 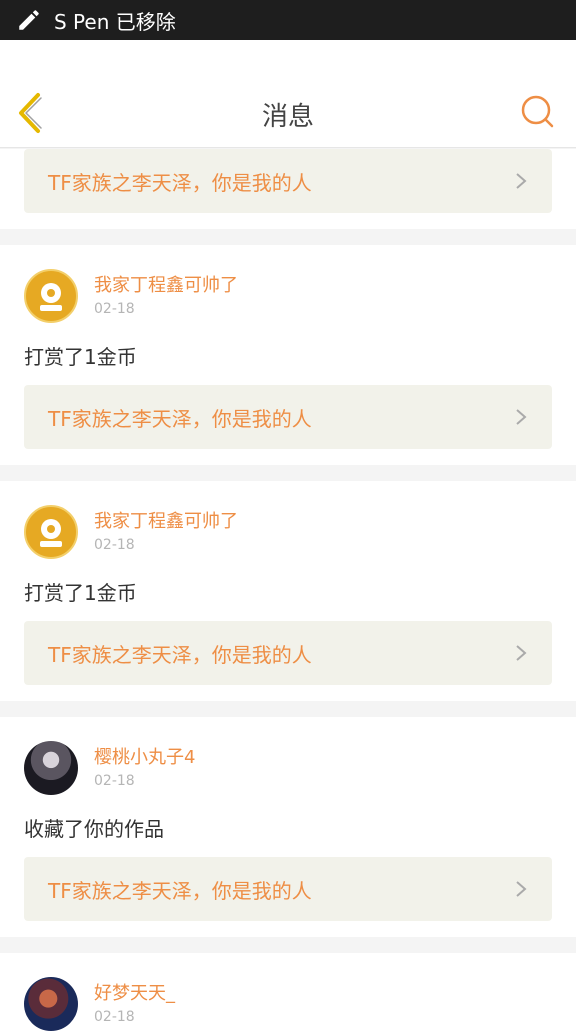 I want to click on pen-icon, so click(x=29, y=20).